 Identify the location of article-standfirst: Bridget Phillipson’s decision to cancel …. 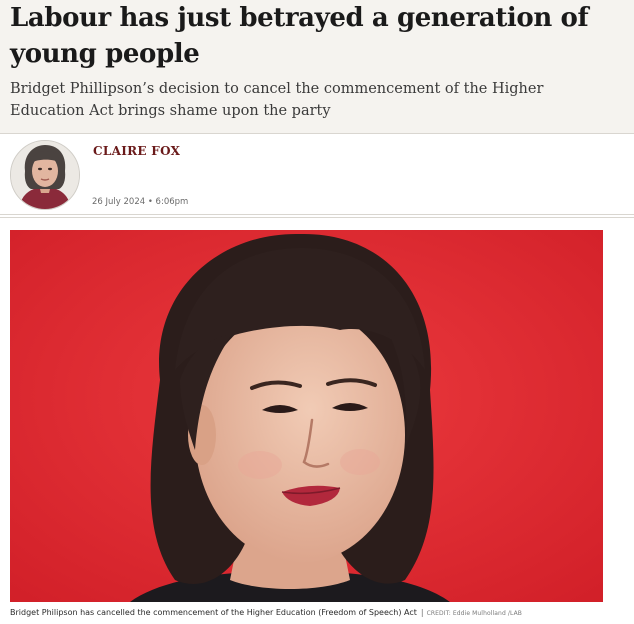
(277, 100).